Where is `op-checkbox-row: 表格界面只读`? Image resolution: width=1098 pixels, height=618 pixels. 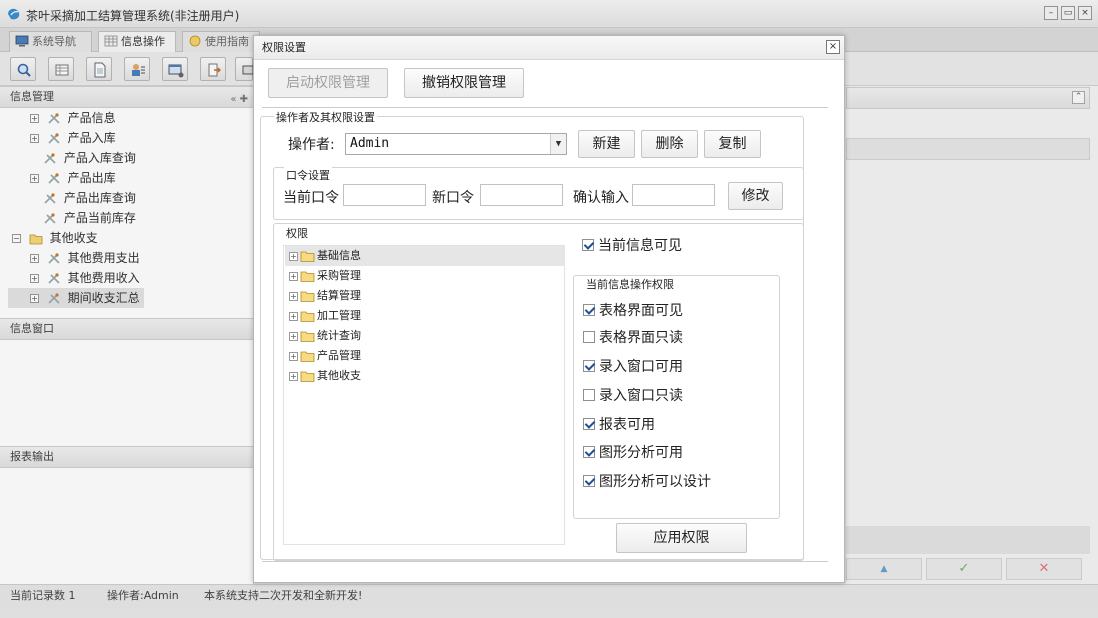
op-checkbox-row: 表格界面只读 is located at coordinates (633, 338).